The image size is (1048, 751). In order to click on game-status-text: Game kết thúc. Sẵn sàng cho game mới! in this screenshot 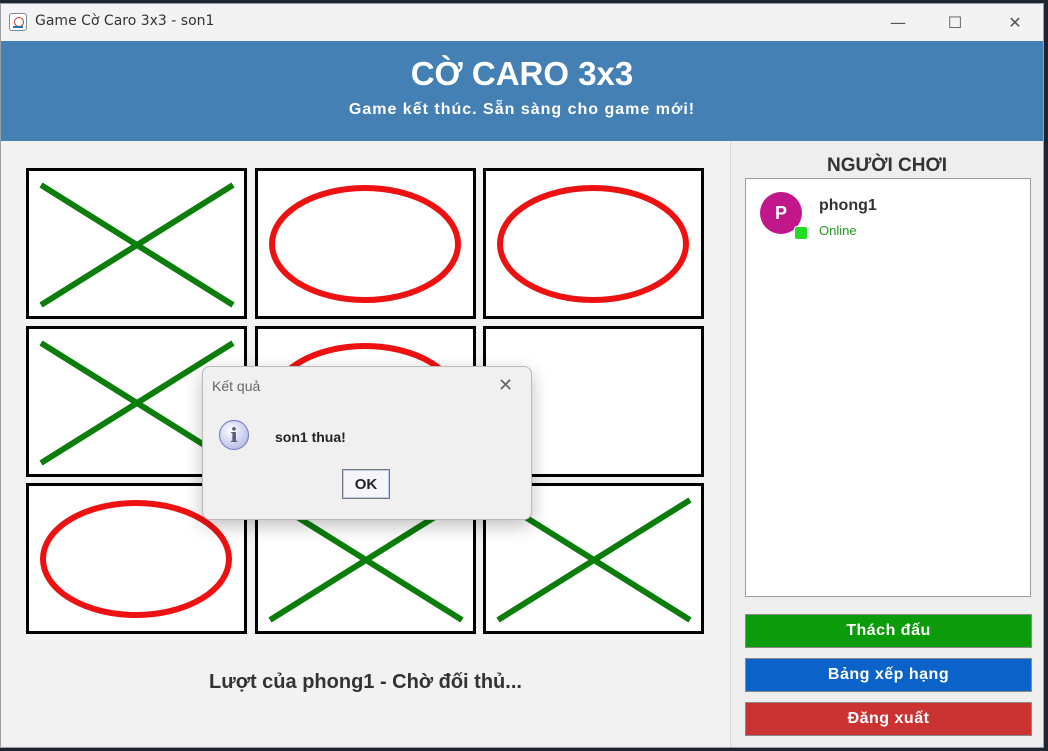, I will do `click(522, 109)`.